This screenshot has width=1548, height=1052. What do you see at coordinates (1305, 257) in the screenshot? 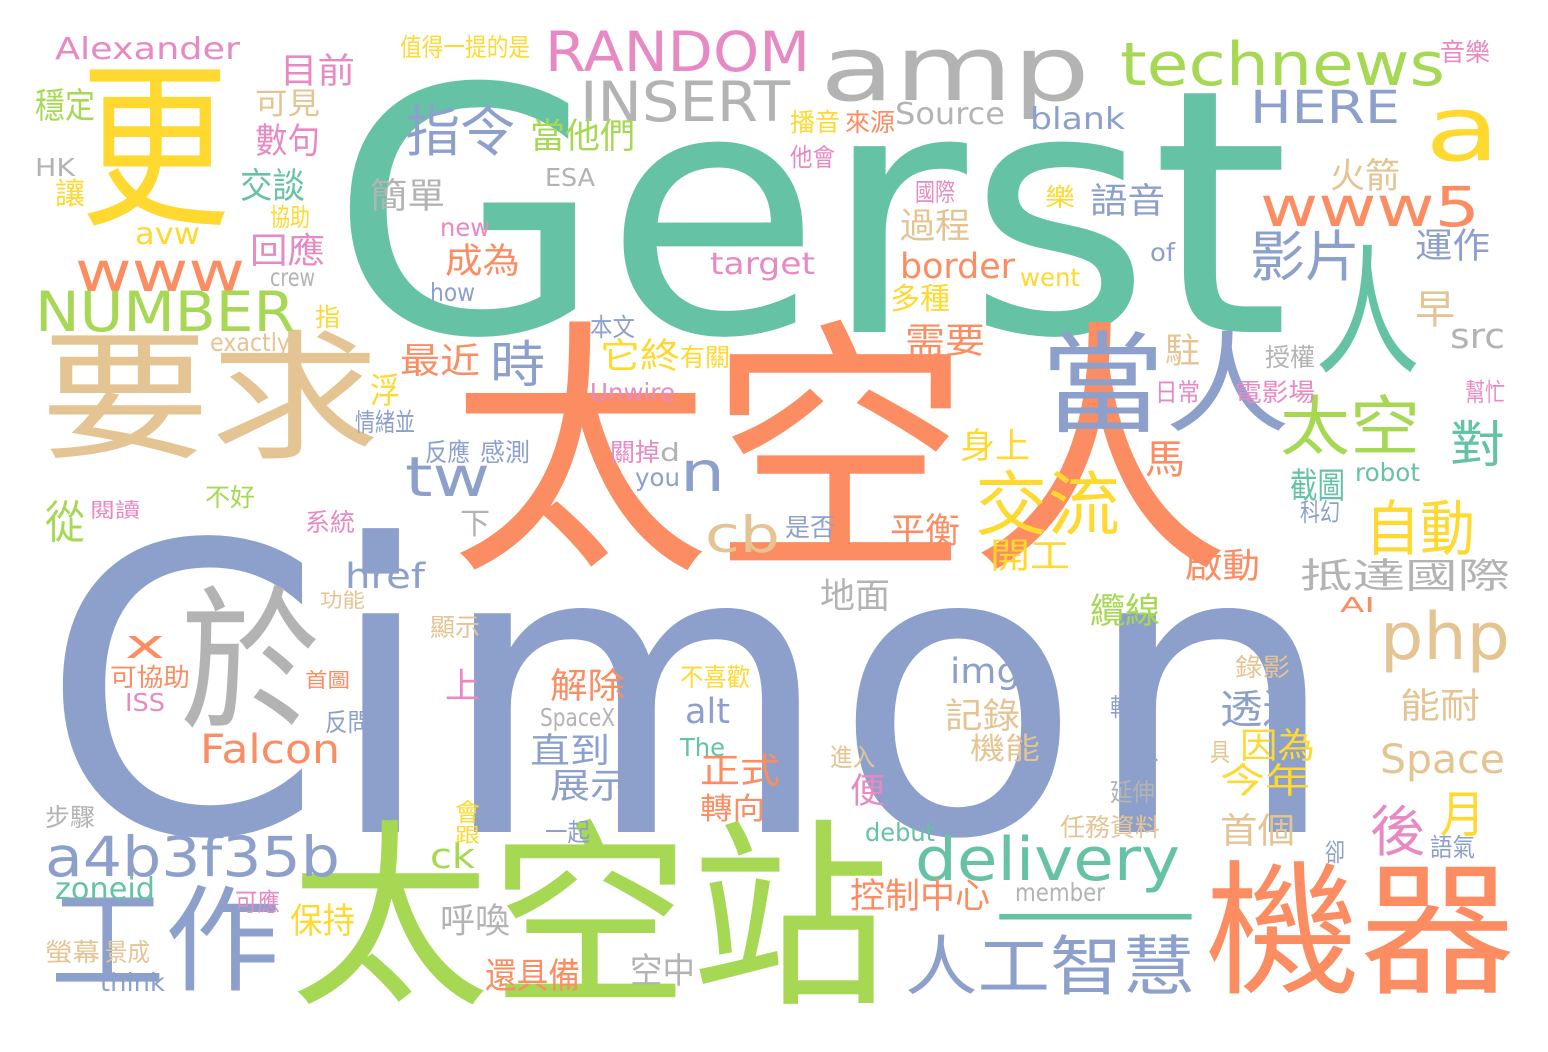
I see `cloud-word: 影片` at bounding box center [1305, 257].